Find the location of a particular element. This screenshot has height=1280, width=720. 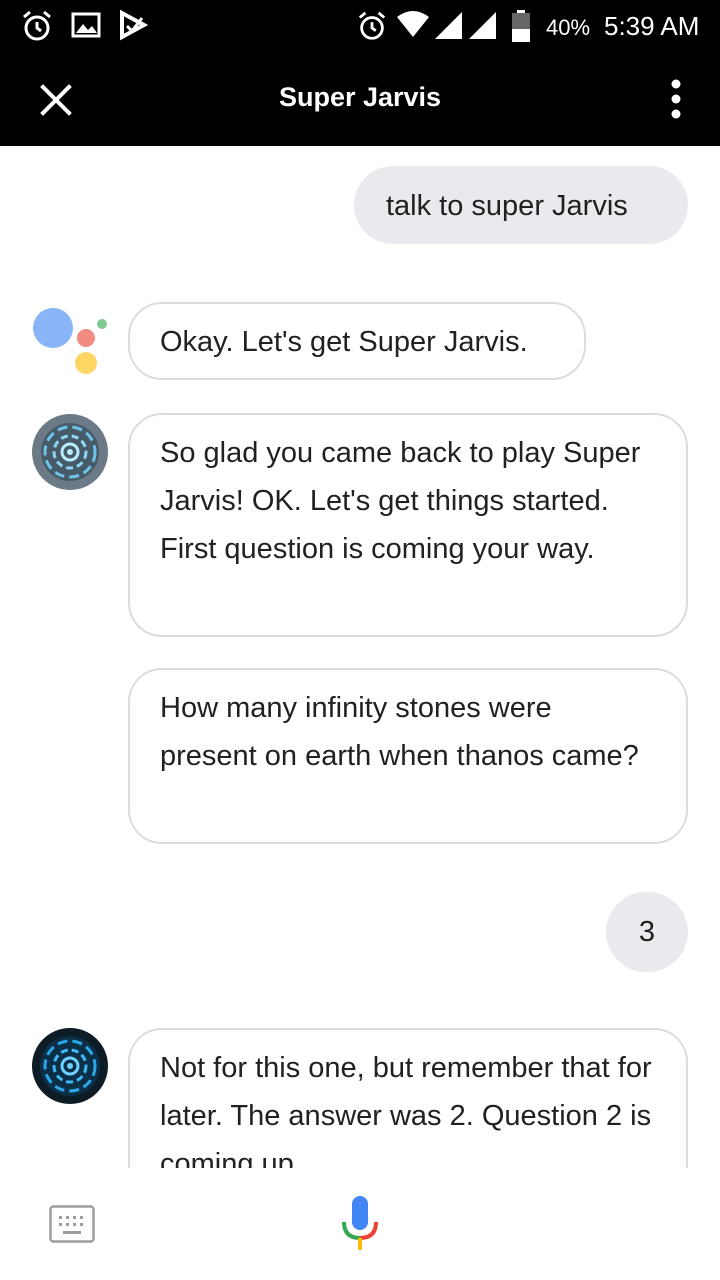

message-text: talk to super Jarvis is located at coordinates (507, 206).